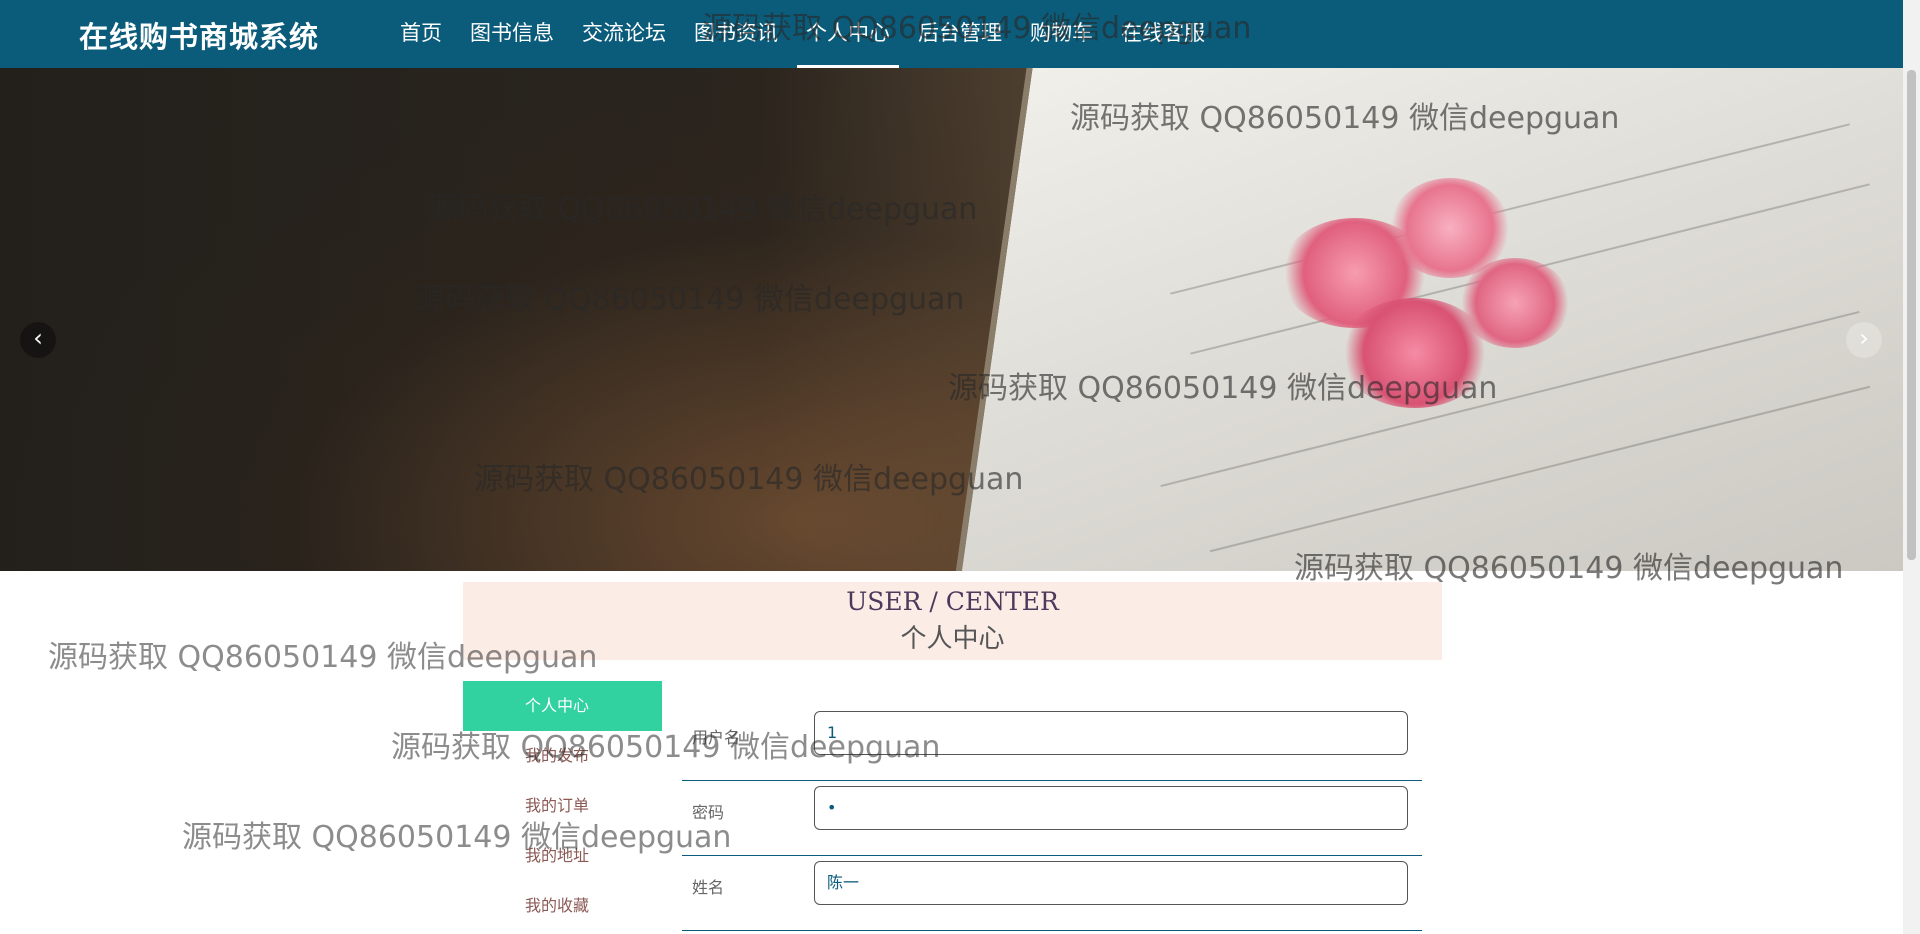 This screenshot has height=934, width=1920. Describe the element at coordinates (708, 887) in the screenshot. I see `name-label: 姓名` at that location.